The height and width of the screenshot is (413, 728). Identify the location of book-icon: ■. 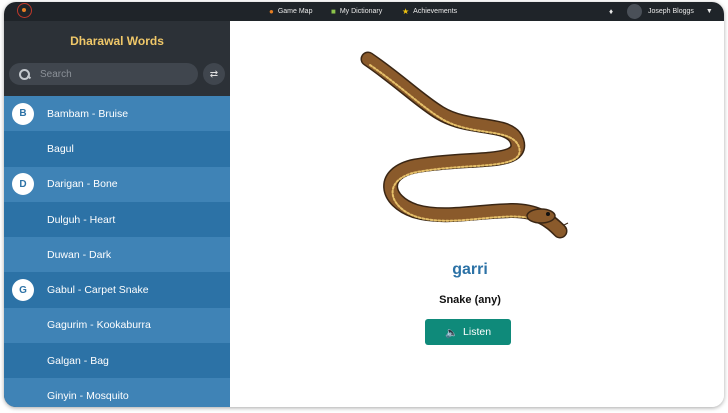
(333, 11).